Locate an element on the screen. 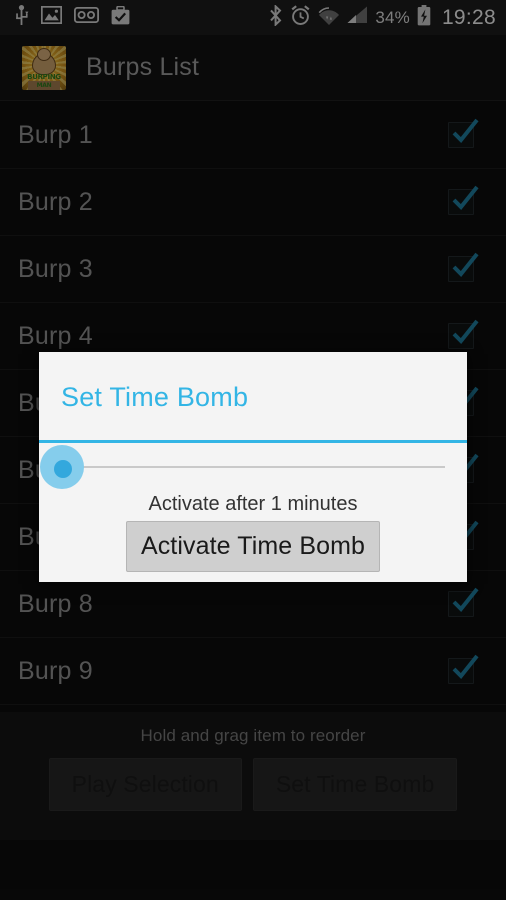 The width and height of the screenshot is (506, 900). activate-time-bomb-button: Activate Time Bomb is located at coordinates (253, 546).